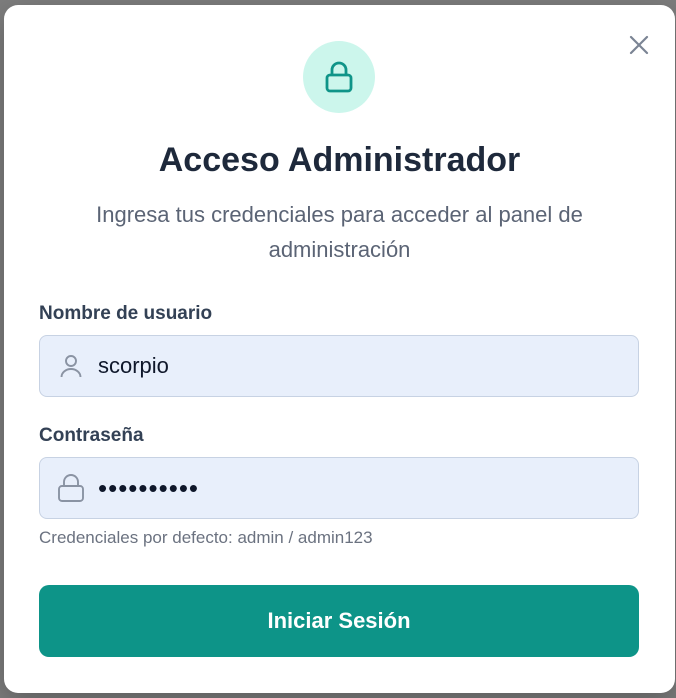 Image resolution: width=676 pixels, height=698 pixels. Describe the element at coordinates (126, 313) in the screenshot. I see `username-label: Nombre de usuario` at that location.